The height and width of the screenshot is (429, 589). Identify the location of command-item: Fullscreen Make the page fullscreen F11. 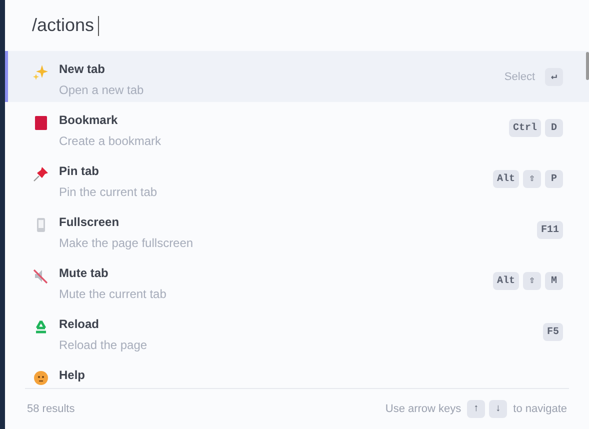
(297, 229).